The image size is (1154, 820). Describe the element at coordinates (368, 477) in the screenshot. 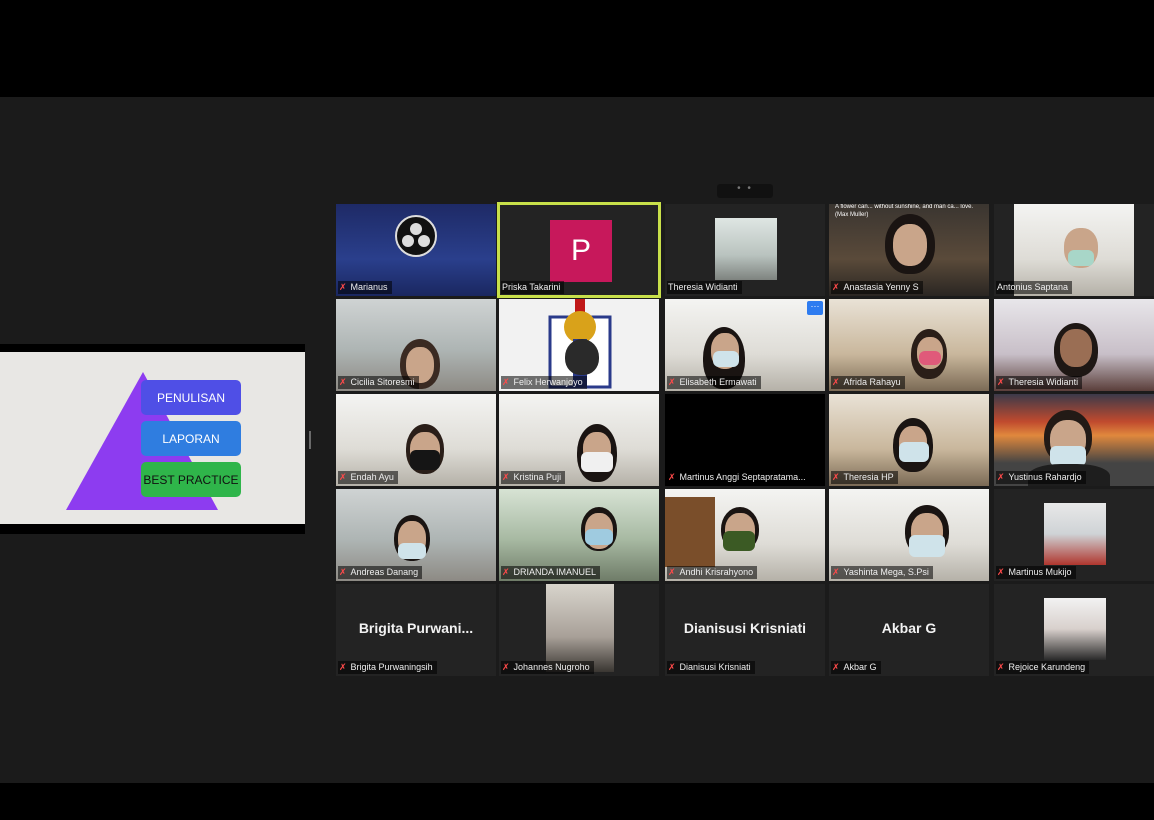

I see `participant-name-label: ✗ Endah Ayu` at that location.